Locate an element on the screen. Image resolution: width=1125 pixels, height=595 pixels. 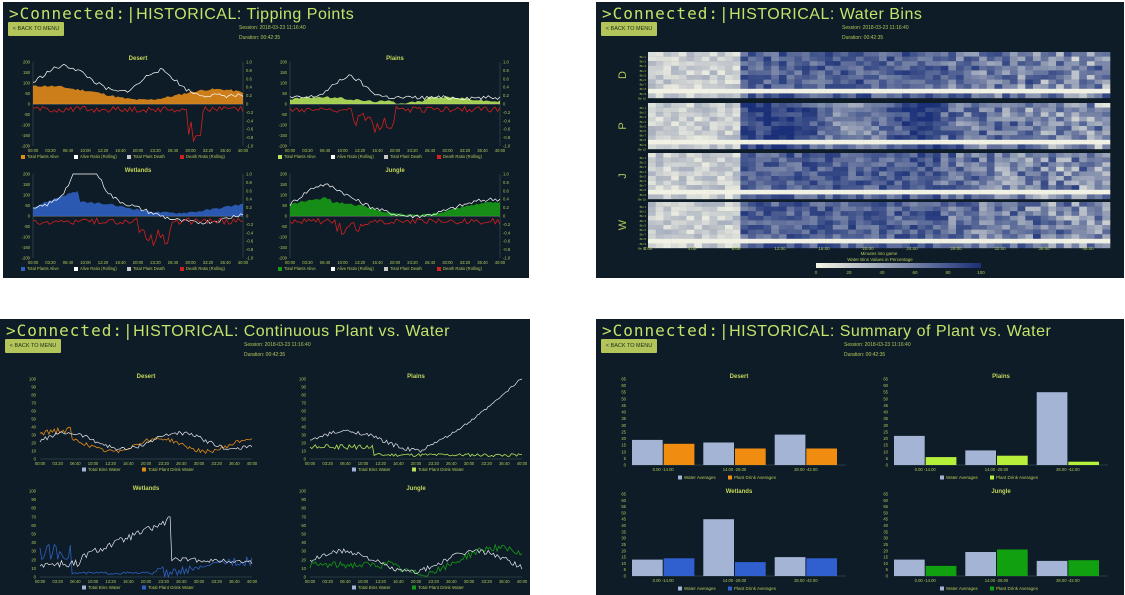
bin-label: Bin 5 is located at coordinates (643, 75).